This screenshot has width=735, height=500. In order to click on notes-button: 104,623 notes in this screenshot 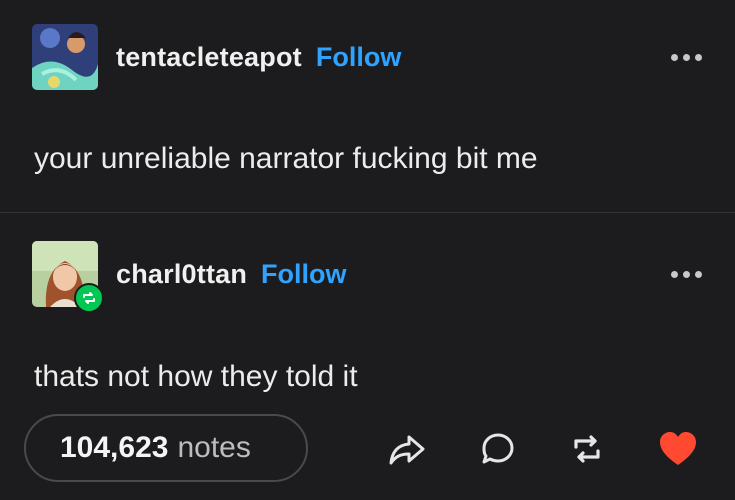, I will do `click(166, 448)`.